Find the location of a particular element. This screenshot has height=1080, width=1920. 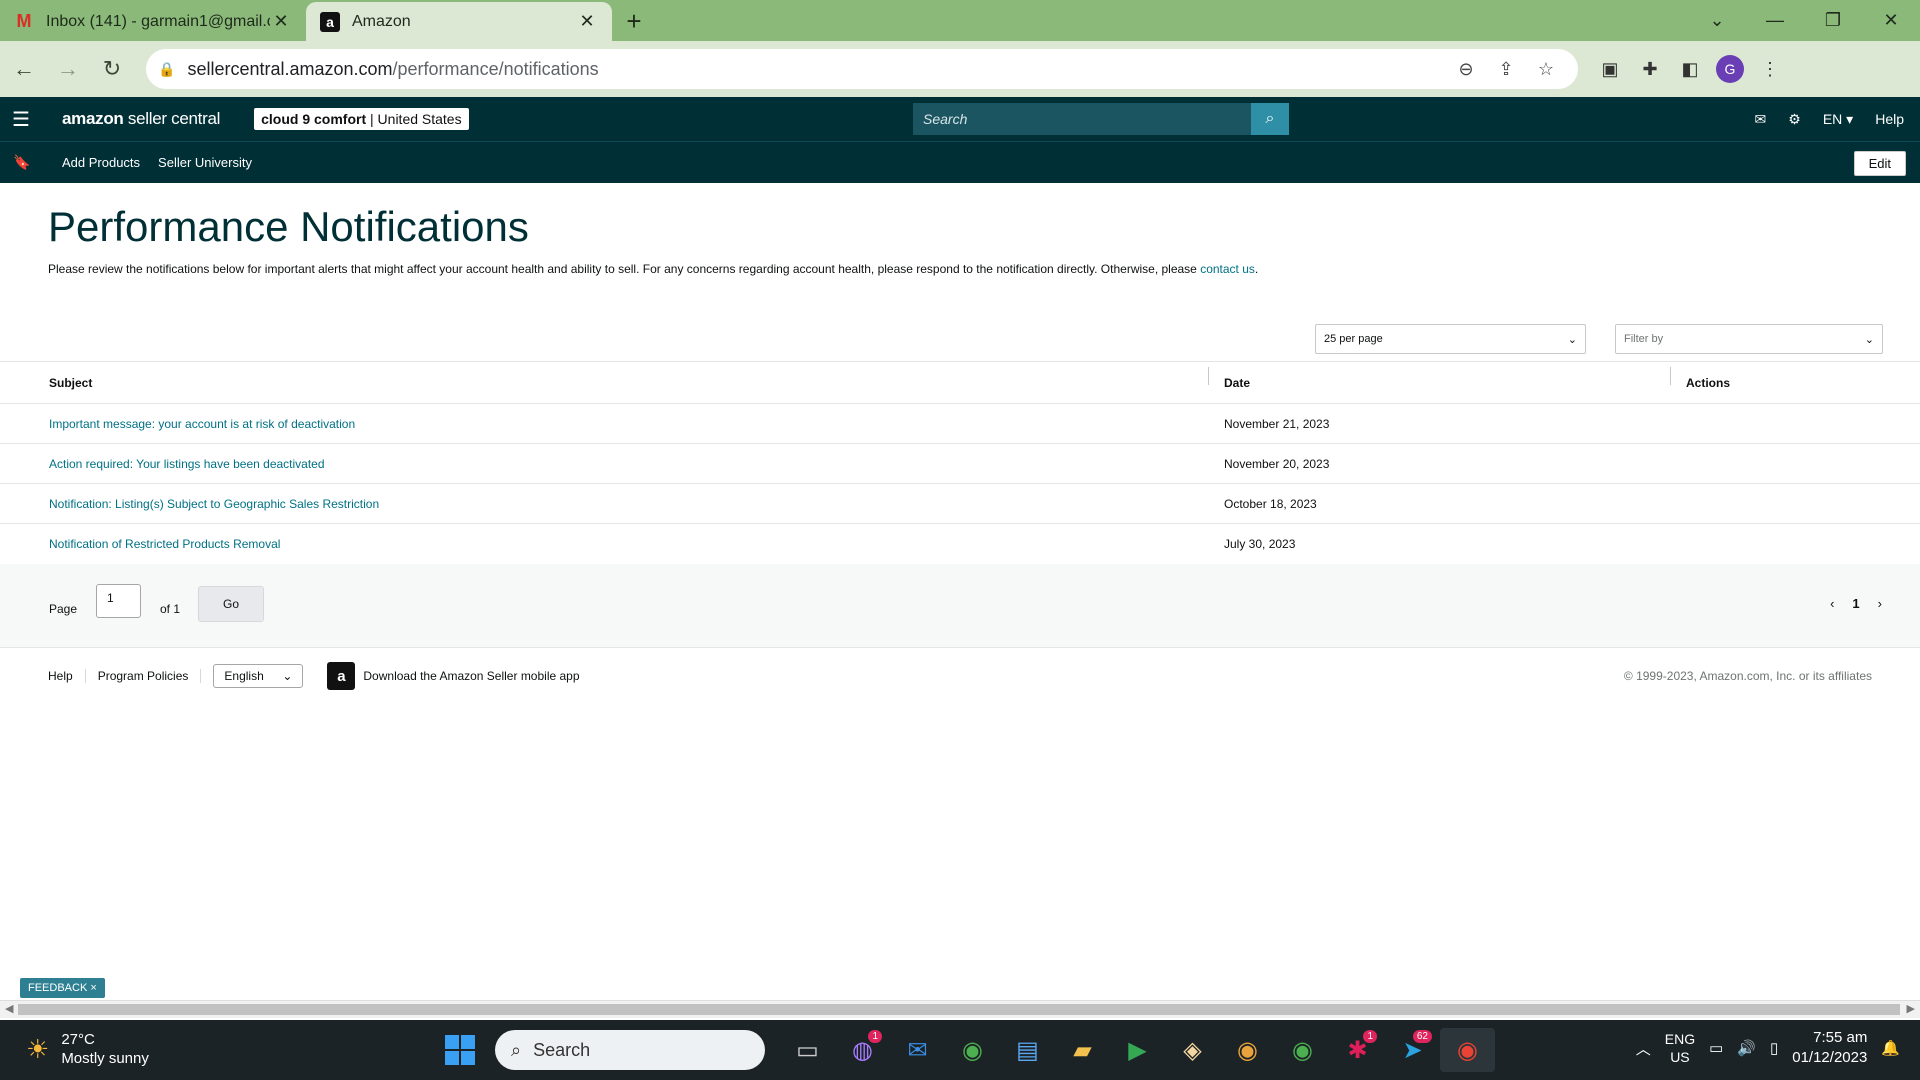

tab-title: Inbox (141) - garmain1@gmail.c is located at coordinates (158, 21).